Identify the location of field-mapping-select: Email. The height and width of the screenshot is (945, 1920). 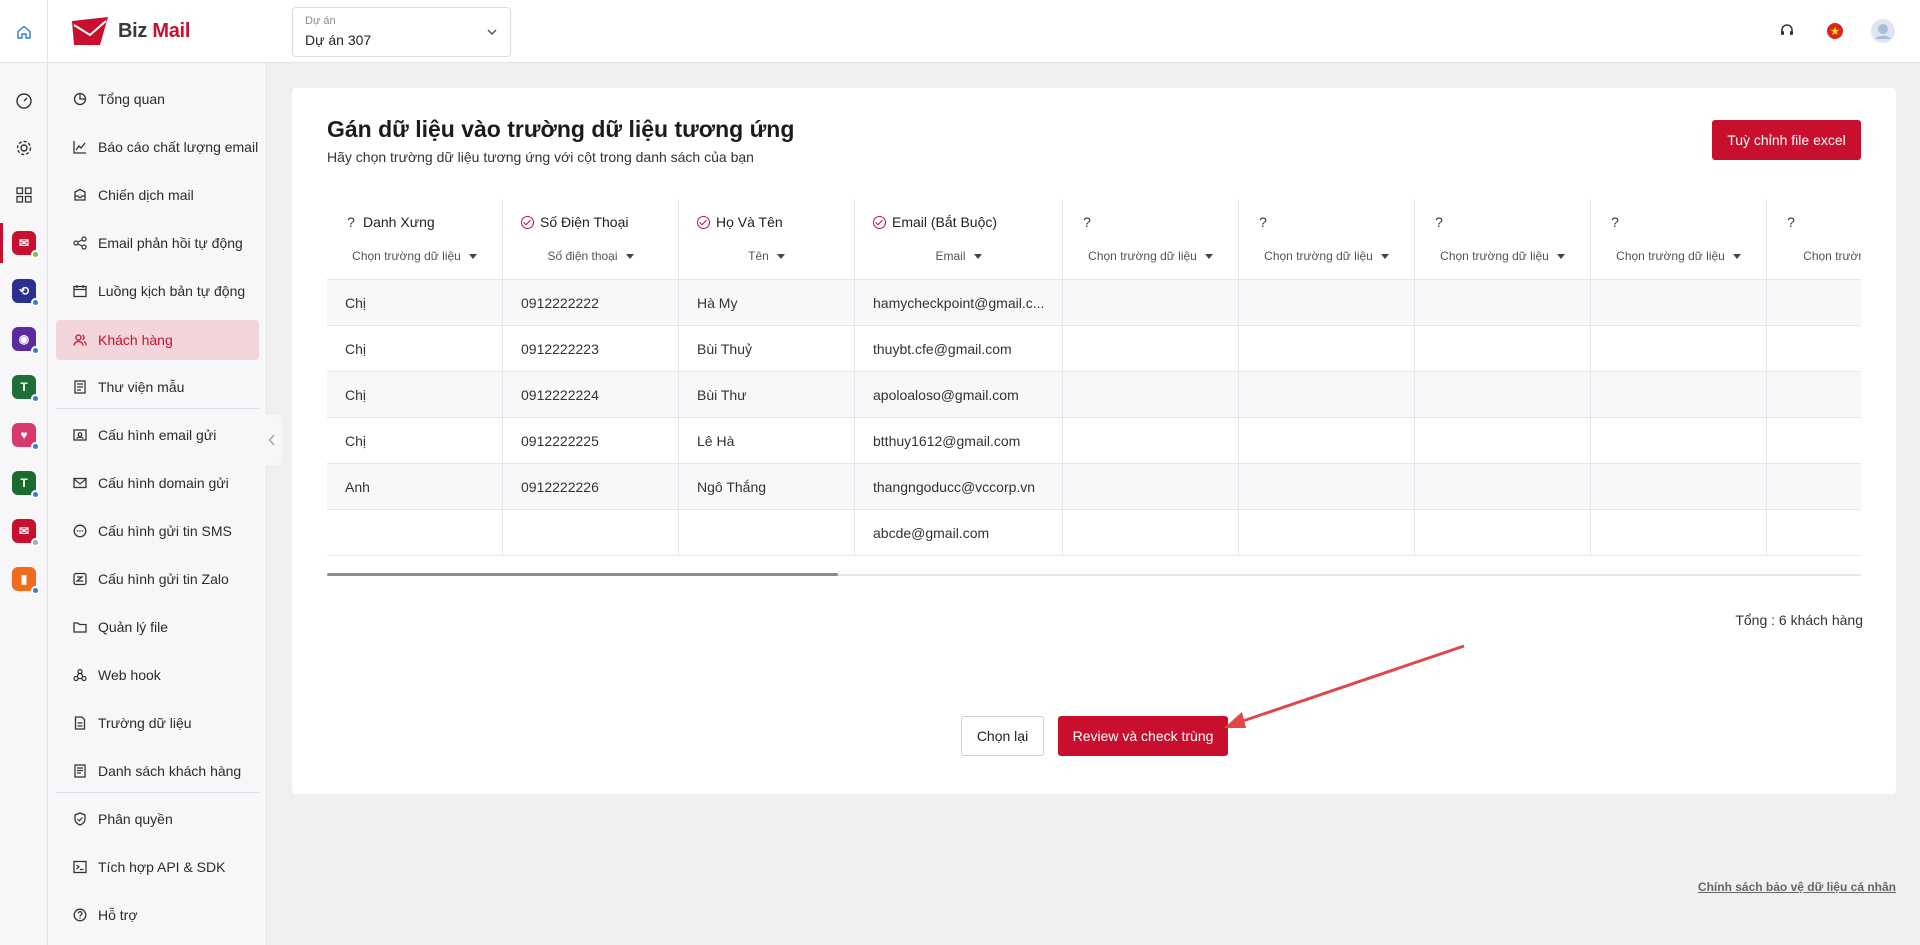
(958, 256).